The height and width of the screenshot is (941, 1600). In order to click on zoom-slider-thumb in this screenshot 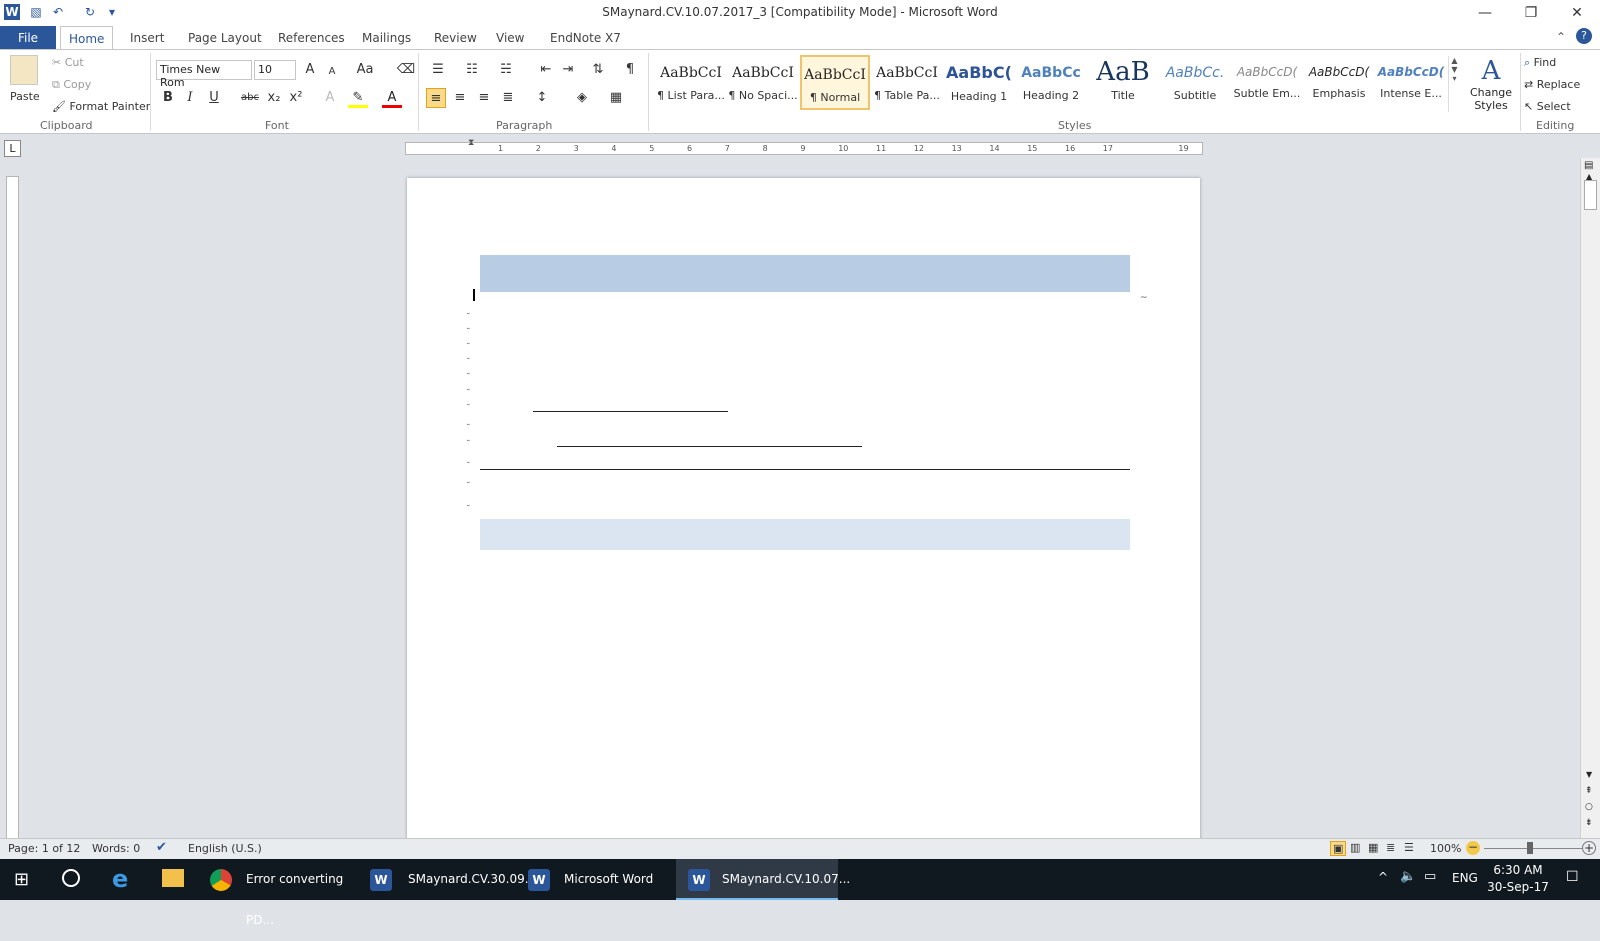, I will do `click(1530, 848)`.